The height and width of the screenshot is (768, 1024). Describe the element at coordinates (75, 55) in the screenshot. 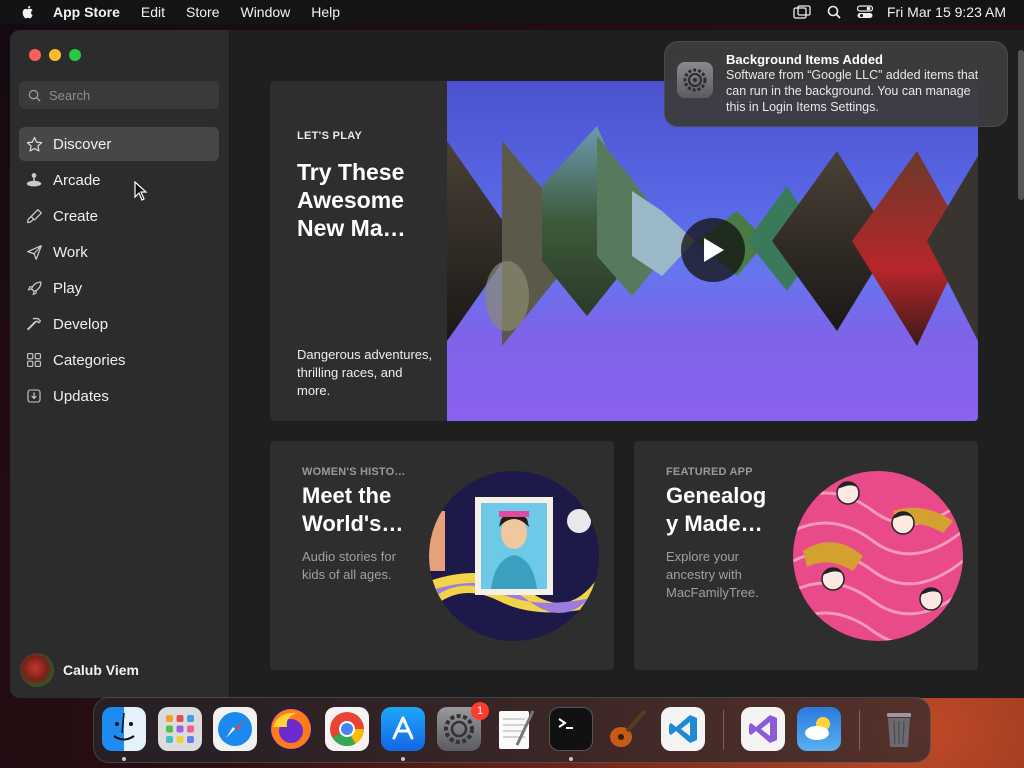

I see `zoom-window-button` at that location.